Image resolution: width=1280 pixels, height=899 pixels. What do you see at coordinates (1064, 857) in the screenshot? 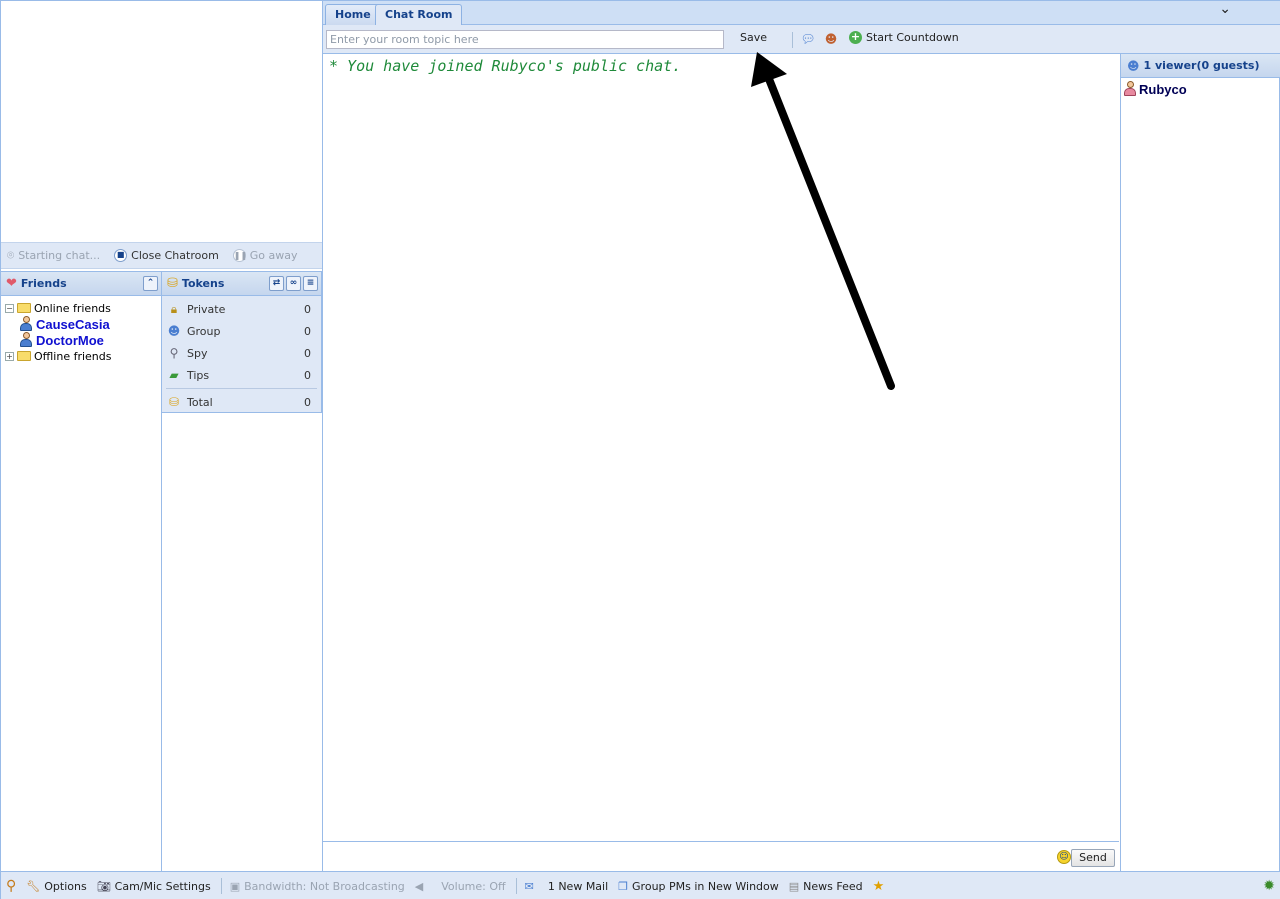
I see `smiley-icon: ☺` at bounding box center [1064, 857].